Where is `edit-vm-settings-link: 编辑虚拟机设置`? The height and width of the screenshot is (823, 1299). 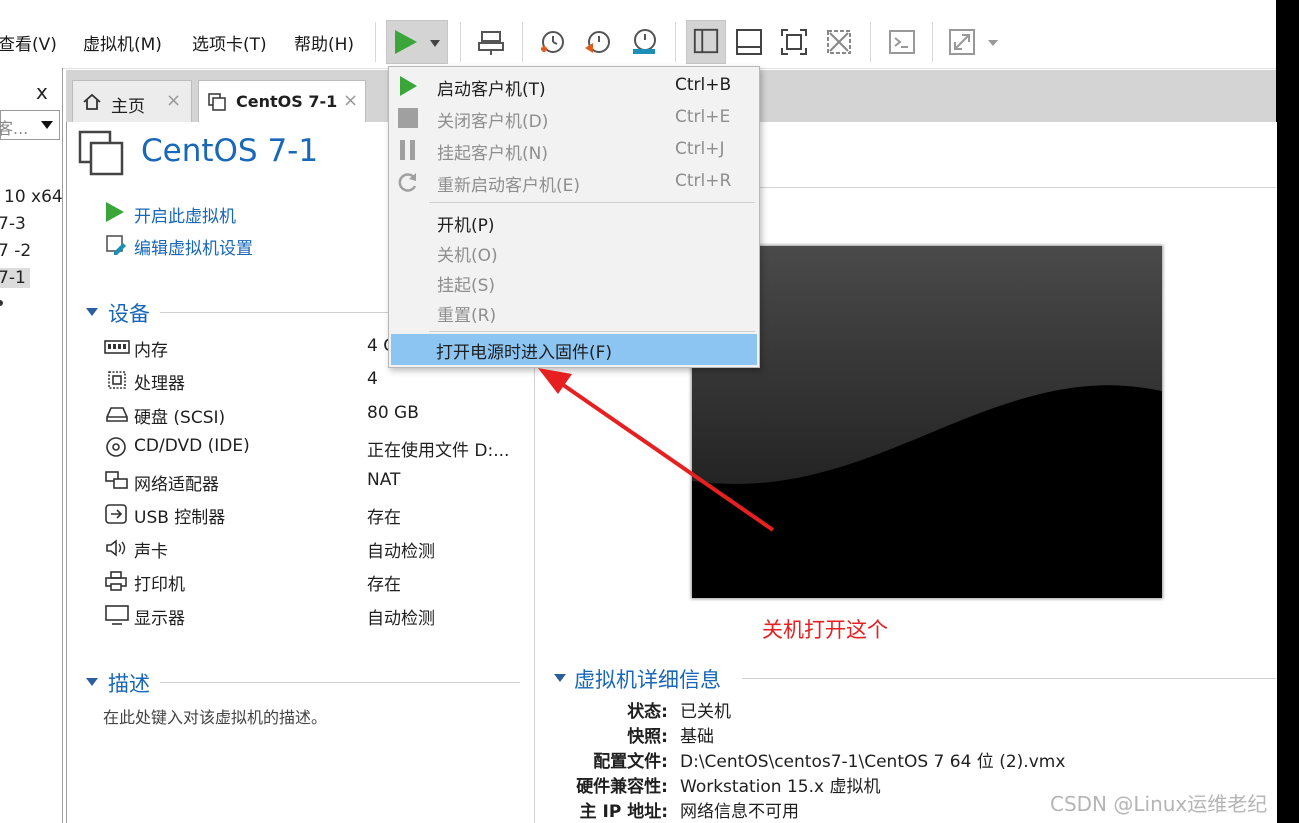
edit-vm-settings-link: 编辑虚拟机设置 is located at coordinates (193, 246).